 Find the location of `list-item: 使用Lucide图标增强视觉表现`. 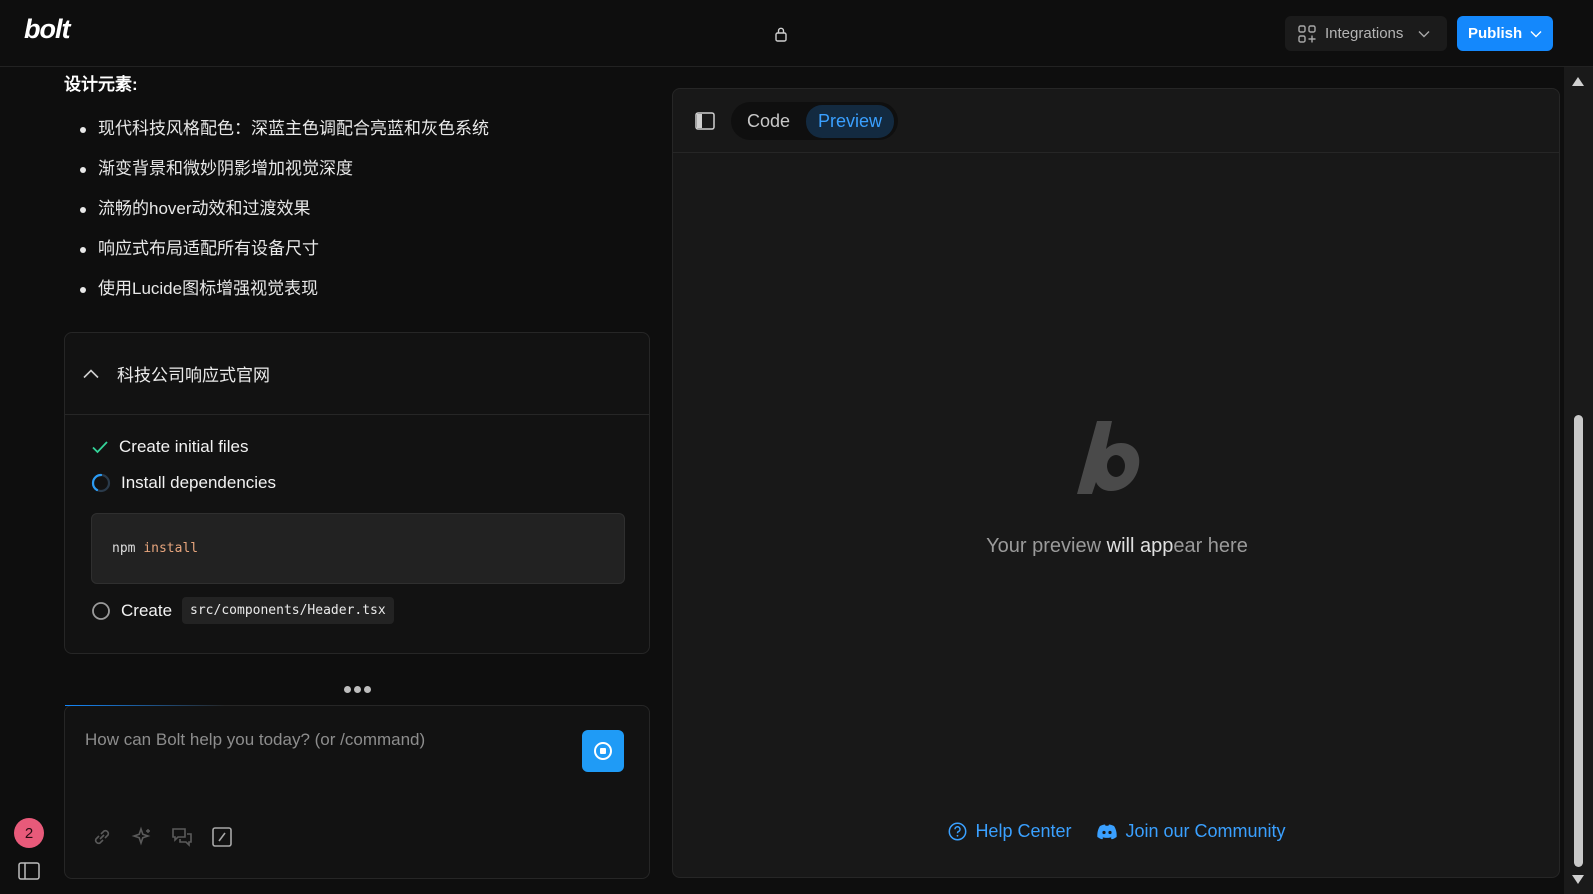

list-item: 使用Lucide图标增强视觉表现 is located at coordinates (284, 296).